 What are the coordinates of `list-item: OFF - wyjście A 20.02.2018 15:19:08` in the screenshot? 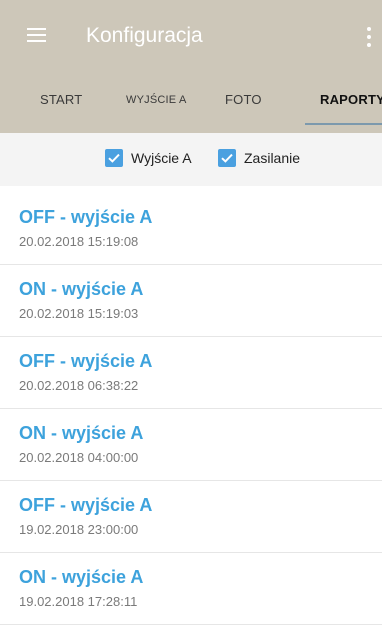 It's located at (191, 229).